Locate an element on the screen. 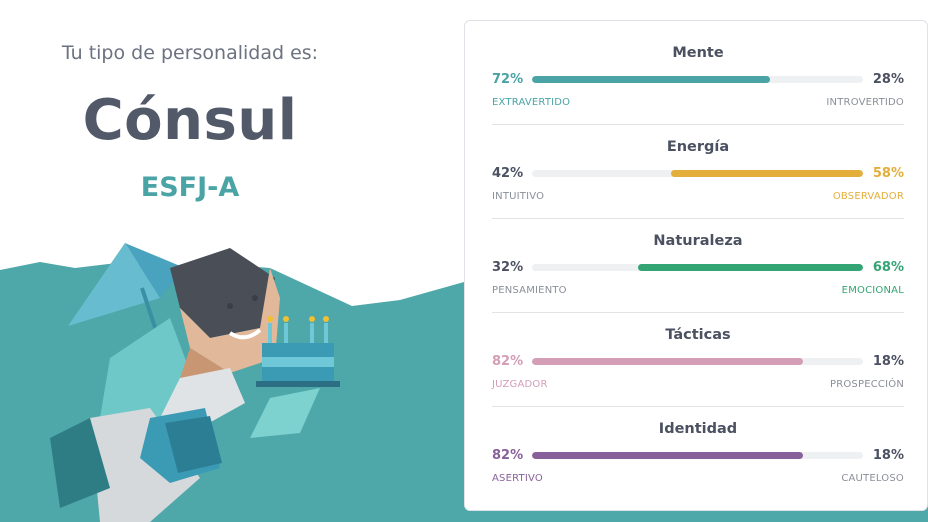 The height and width of the screenshot is (522, 928). trait-left-label: EXTRAVERTIDO is located at coordinates (531, 102).